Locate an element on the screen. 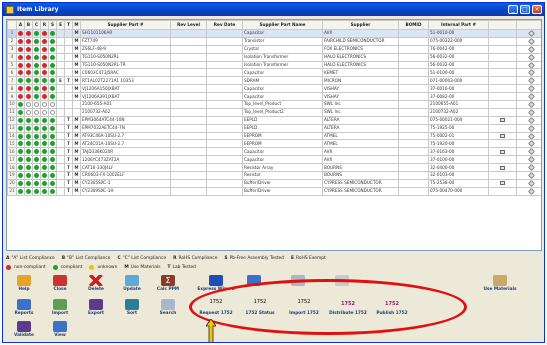 This screenshot has width=547, height=345. search-button: Search is located at coordinates (168, 309).